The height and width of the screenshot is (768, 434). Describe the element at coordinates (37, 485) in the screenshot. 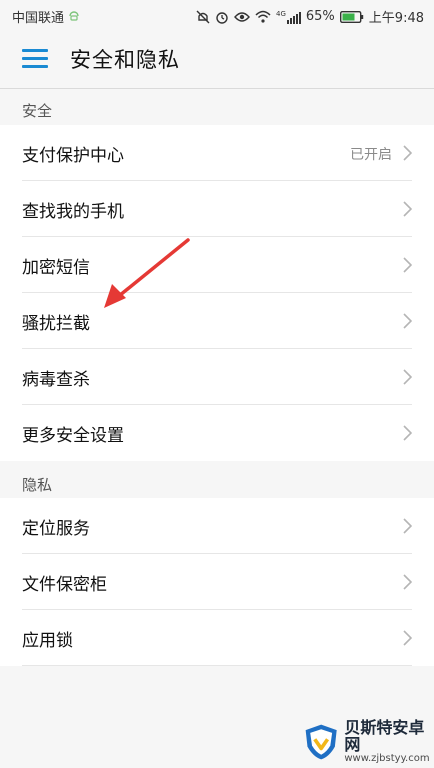

I see `section-label-privacy: 隐私` at that location.